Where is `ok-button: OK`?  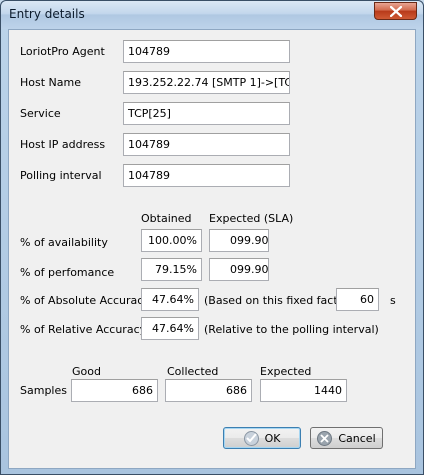
ok-button: OK is located at coordinates (262, 438).